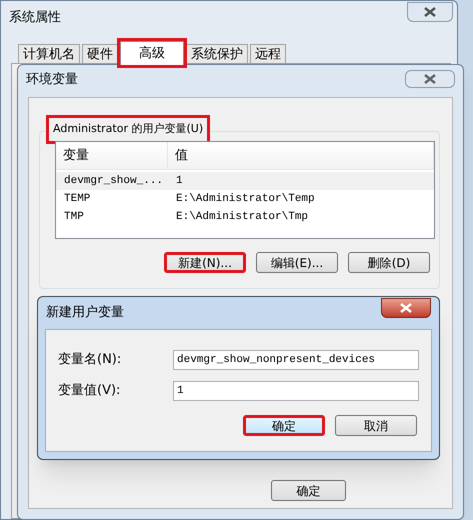 The width and height of the screenshot is (473, 520). Describe the element at coordinates (85, 313) in the screenshot. I see `window-title: 新建用户变量` at that location.